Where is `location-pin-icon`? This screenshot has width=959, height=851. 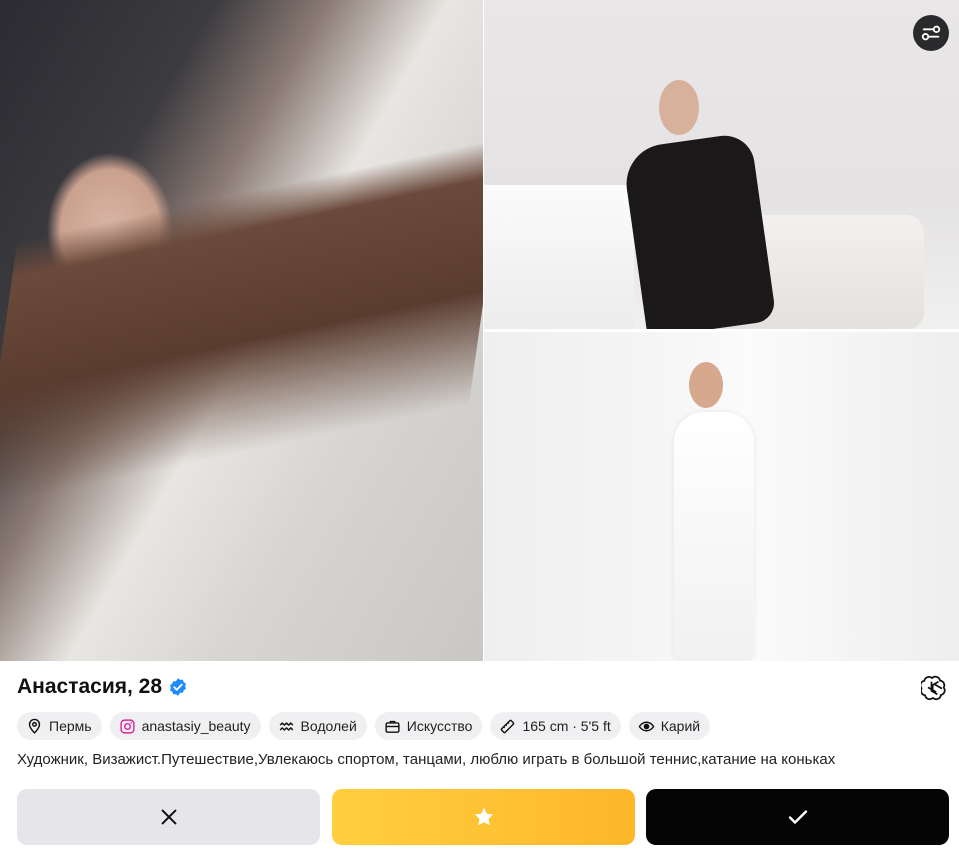 location-pin-icon is located at coordinates (34, 726).